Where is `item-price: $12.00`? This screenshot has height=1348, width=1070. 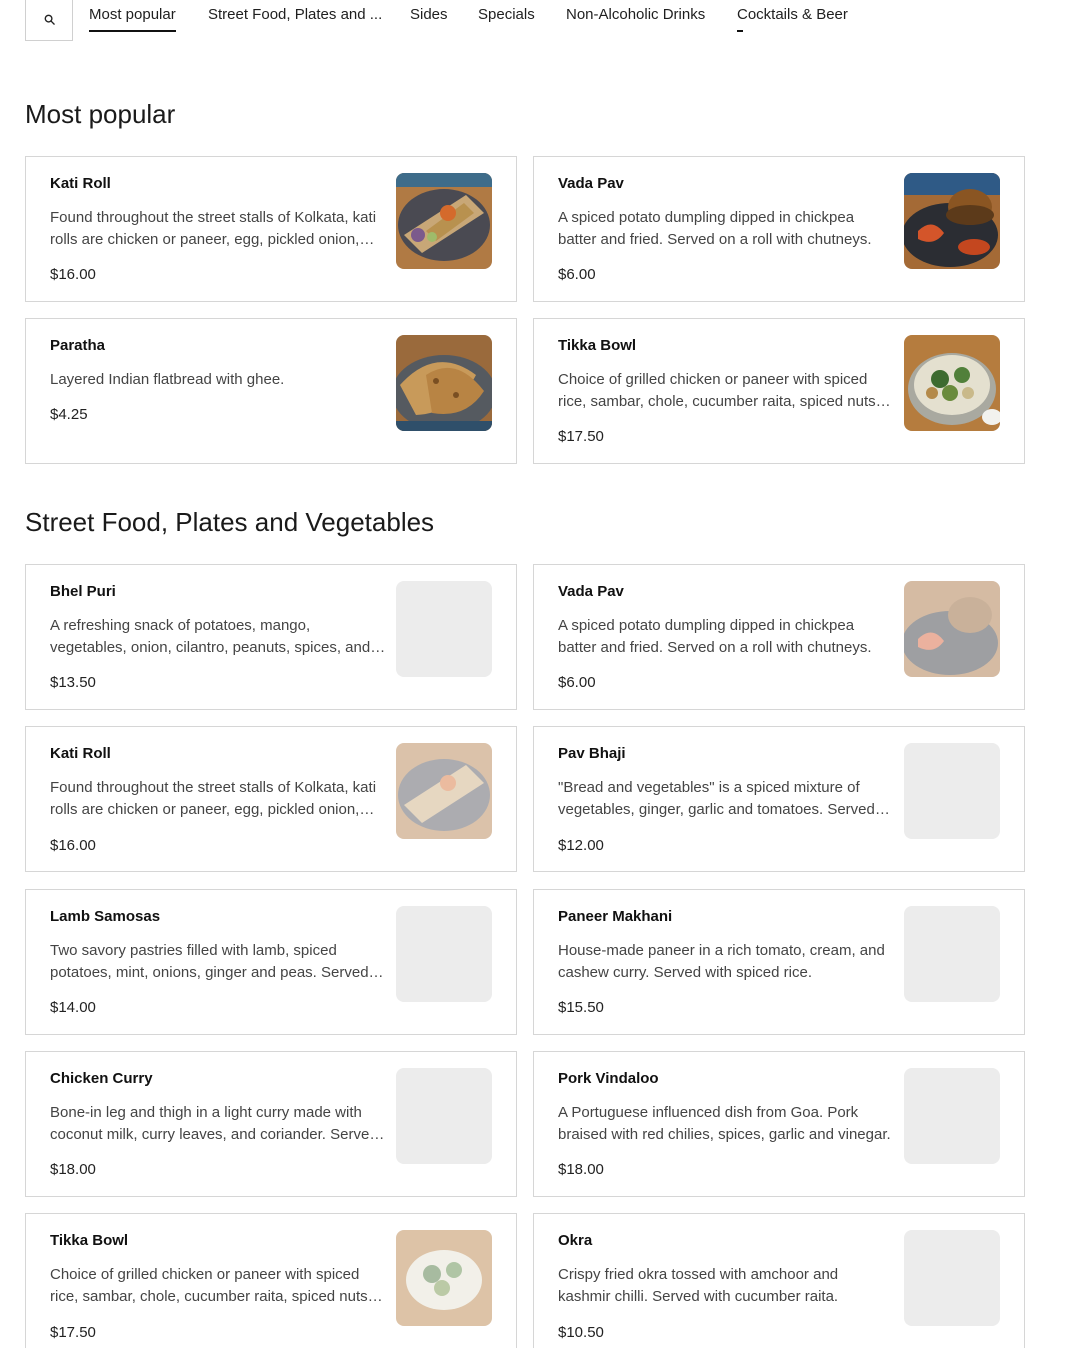 item-price: $12.00 is located at coordinates (581, 845).